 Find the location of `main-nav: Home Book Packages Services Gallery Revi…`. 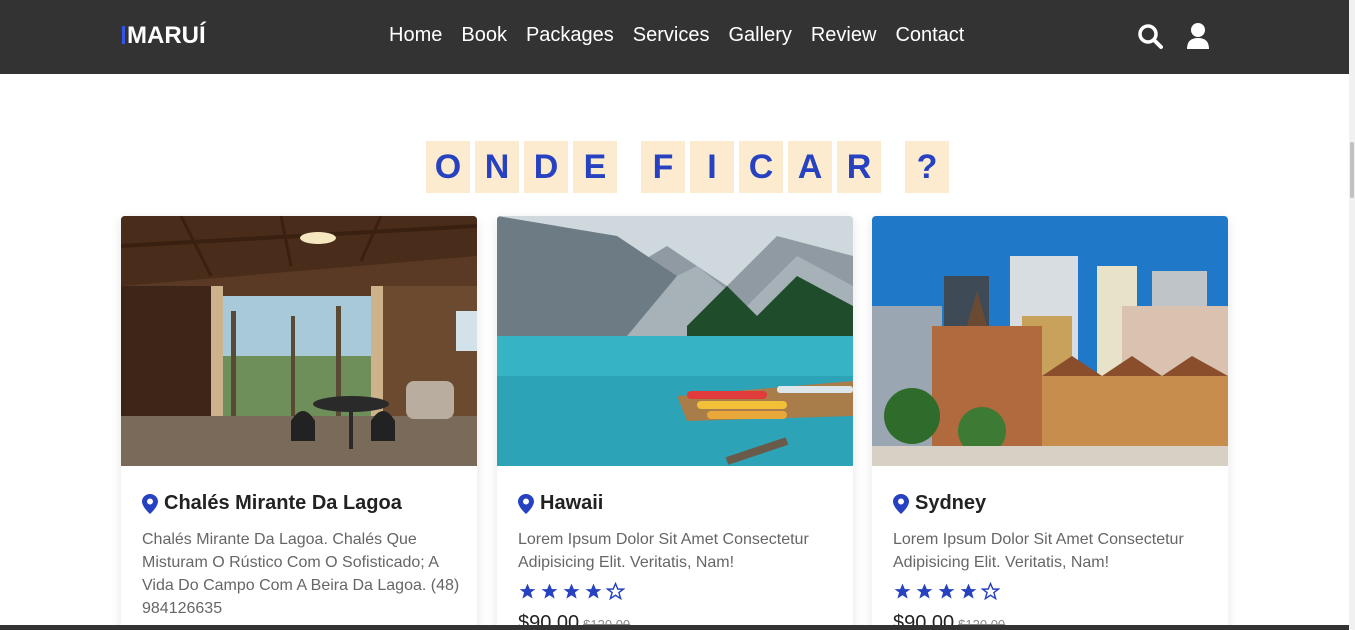

main-nav: Home Book Packages Services Gallery Revi… is located at coordinates (686, 35).